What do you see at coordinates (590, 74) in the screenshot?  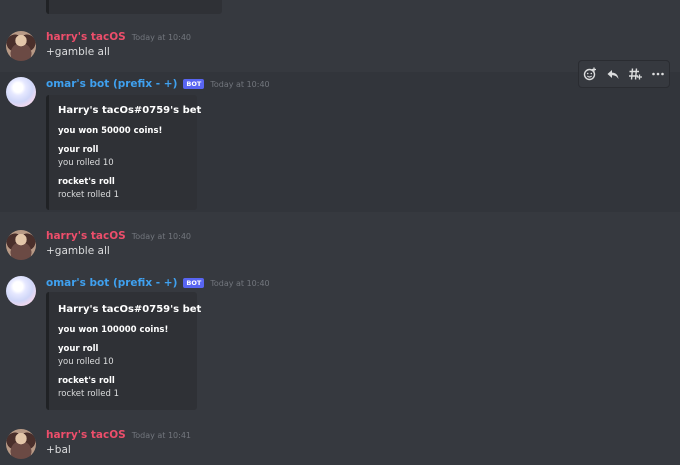 I see `add-reaction-icon` at bounding box center [590, 74].